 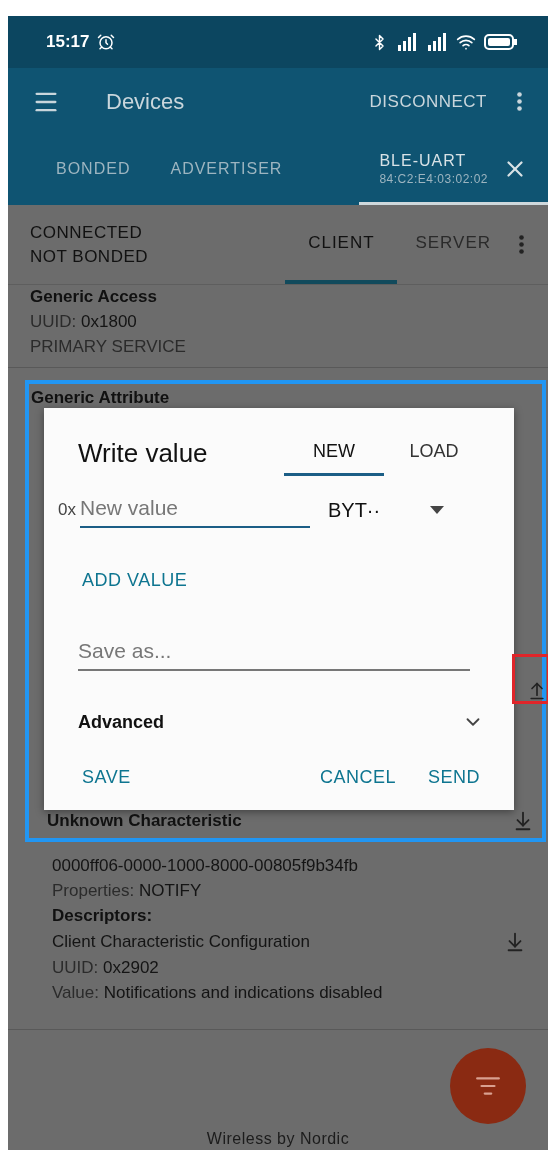 What do you see at coordinates (434, 453) in the screenshot?
I see `dialog-tab: LOAD` at bounding box center [434, 453].